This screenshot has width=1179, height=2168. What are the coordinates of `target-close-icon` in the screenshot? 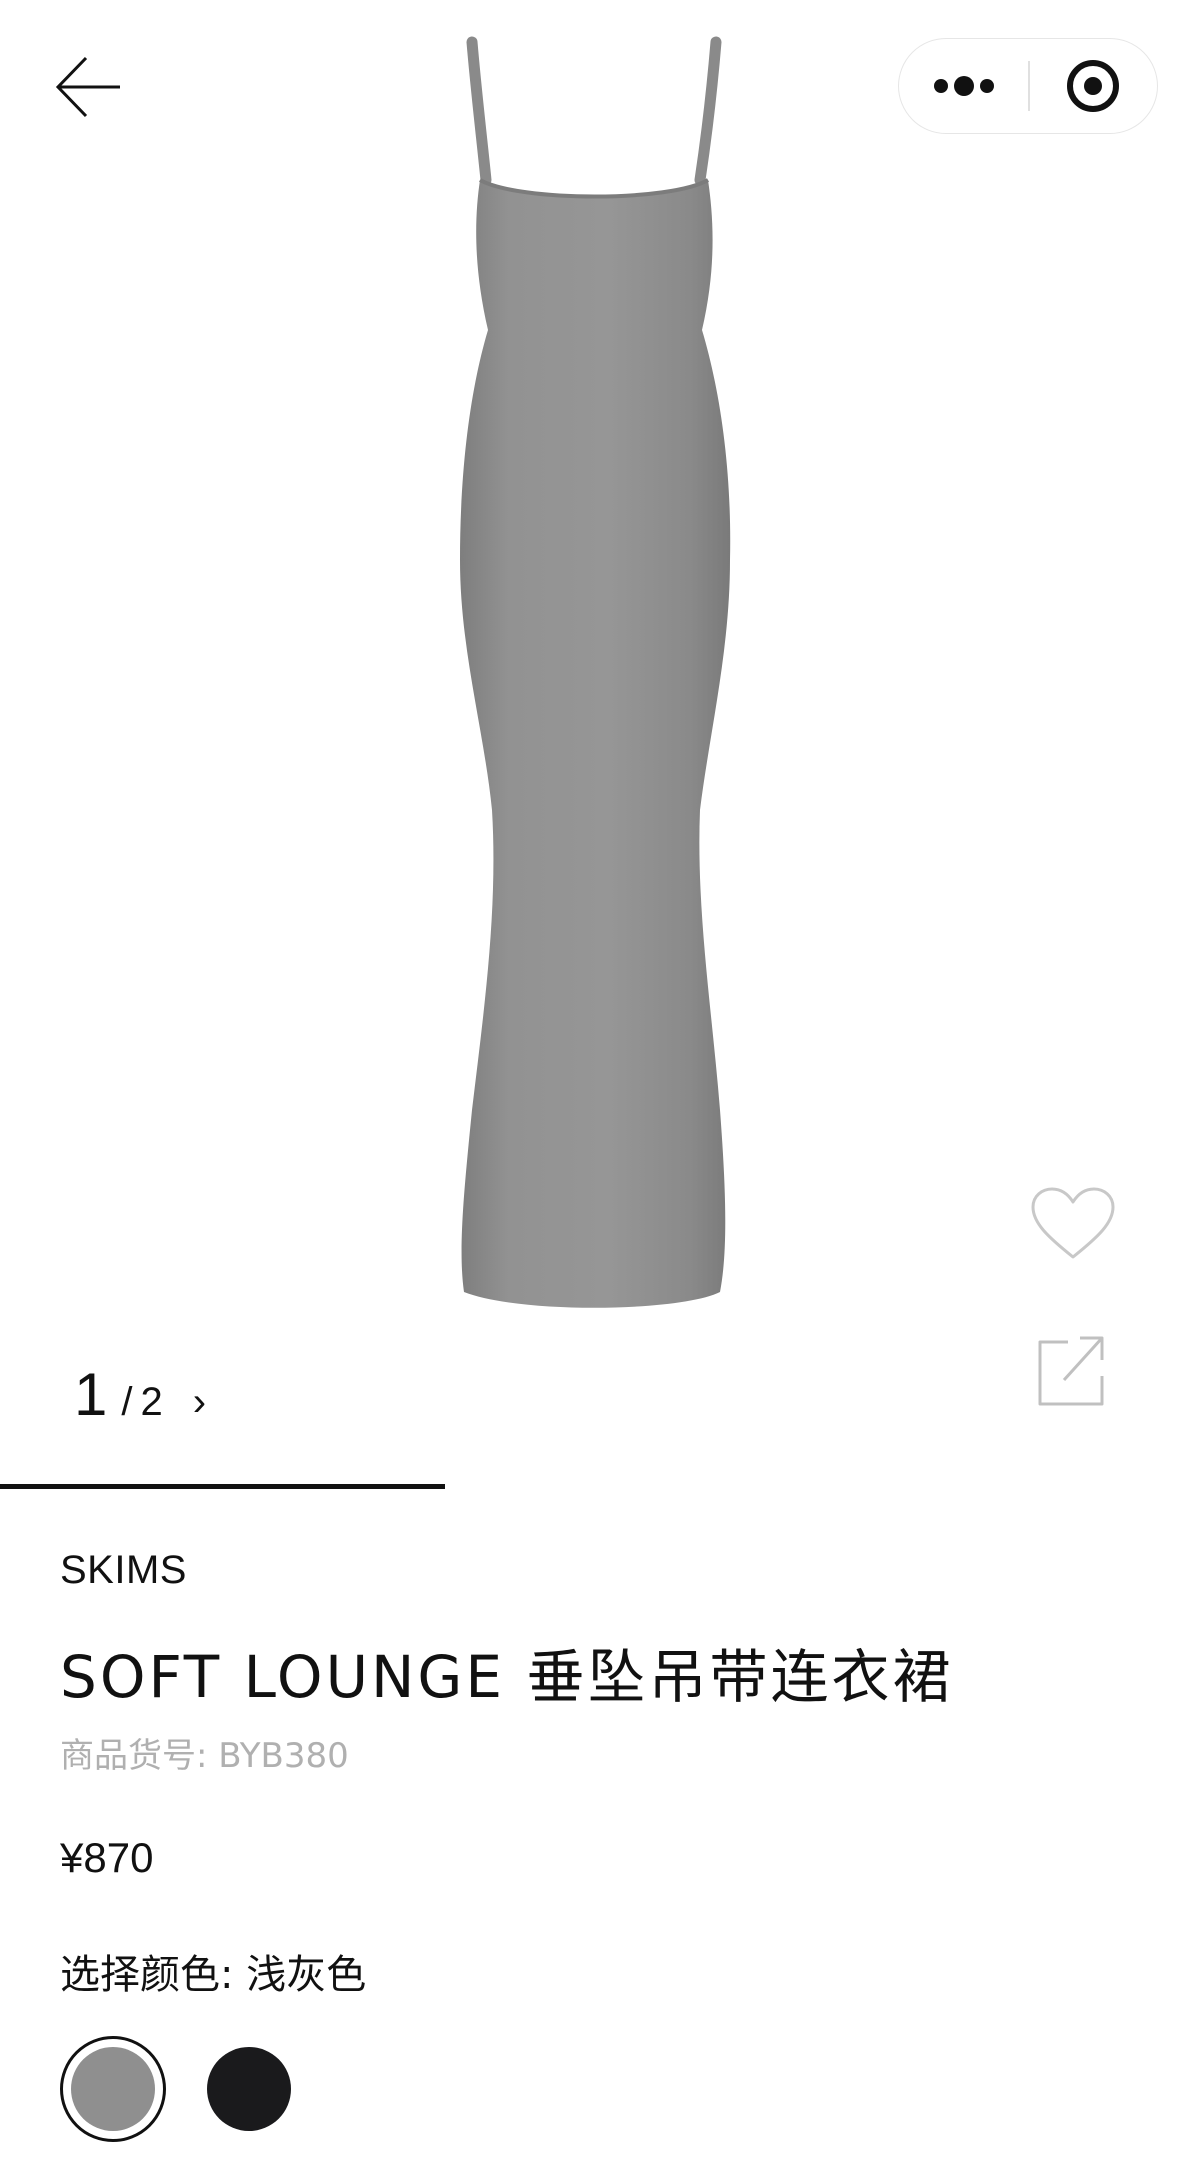 It's located at (1093, 86).